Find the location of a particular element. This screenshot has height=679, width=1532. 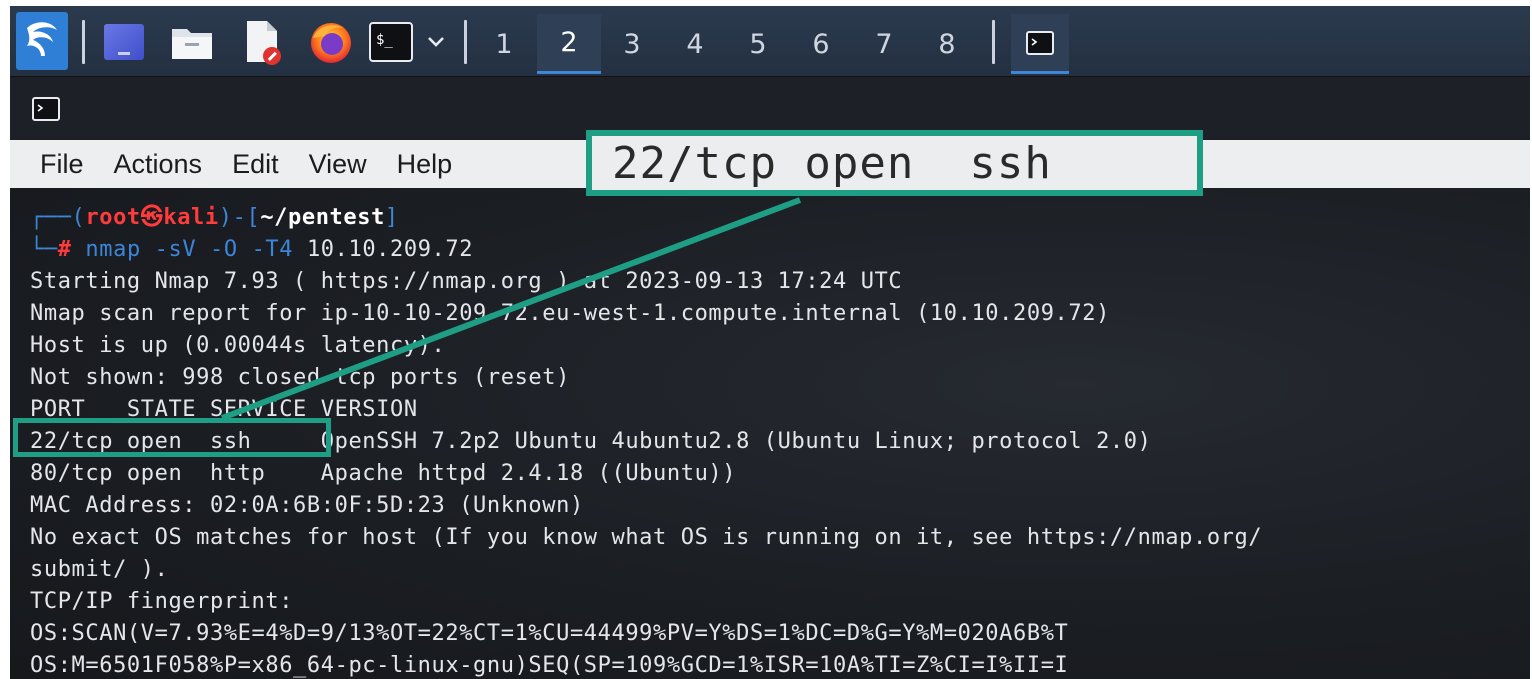

prompt-line-1: ┌──(root㉿kali)-[~/pentest] is located at coordinates (214, 218).